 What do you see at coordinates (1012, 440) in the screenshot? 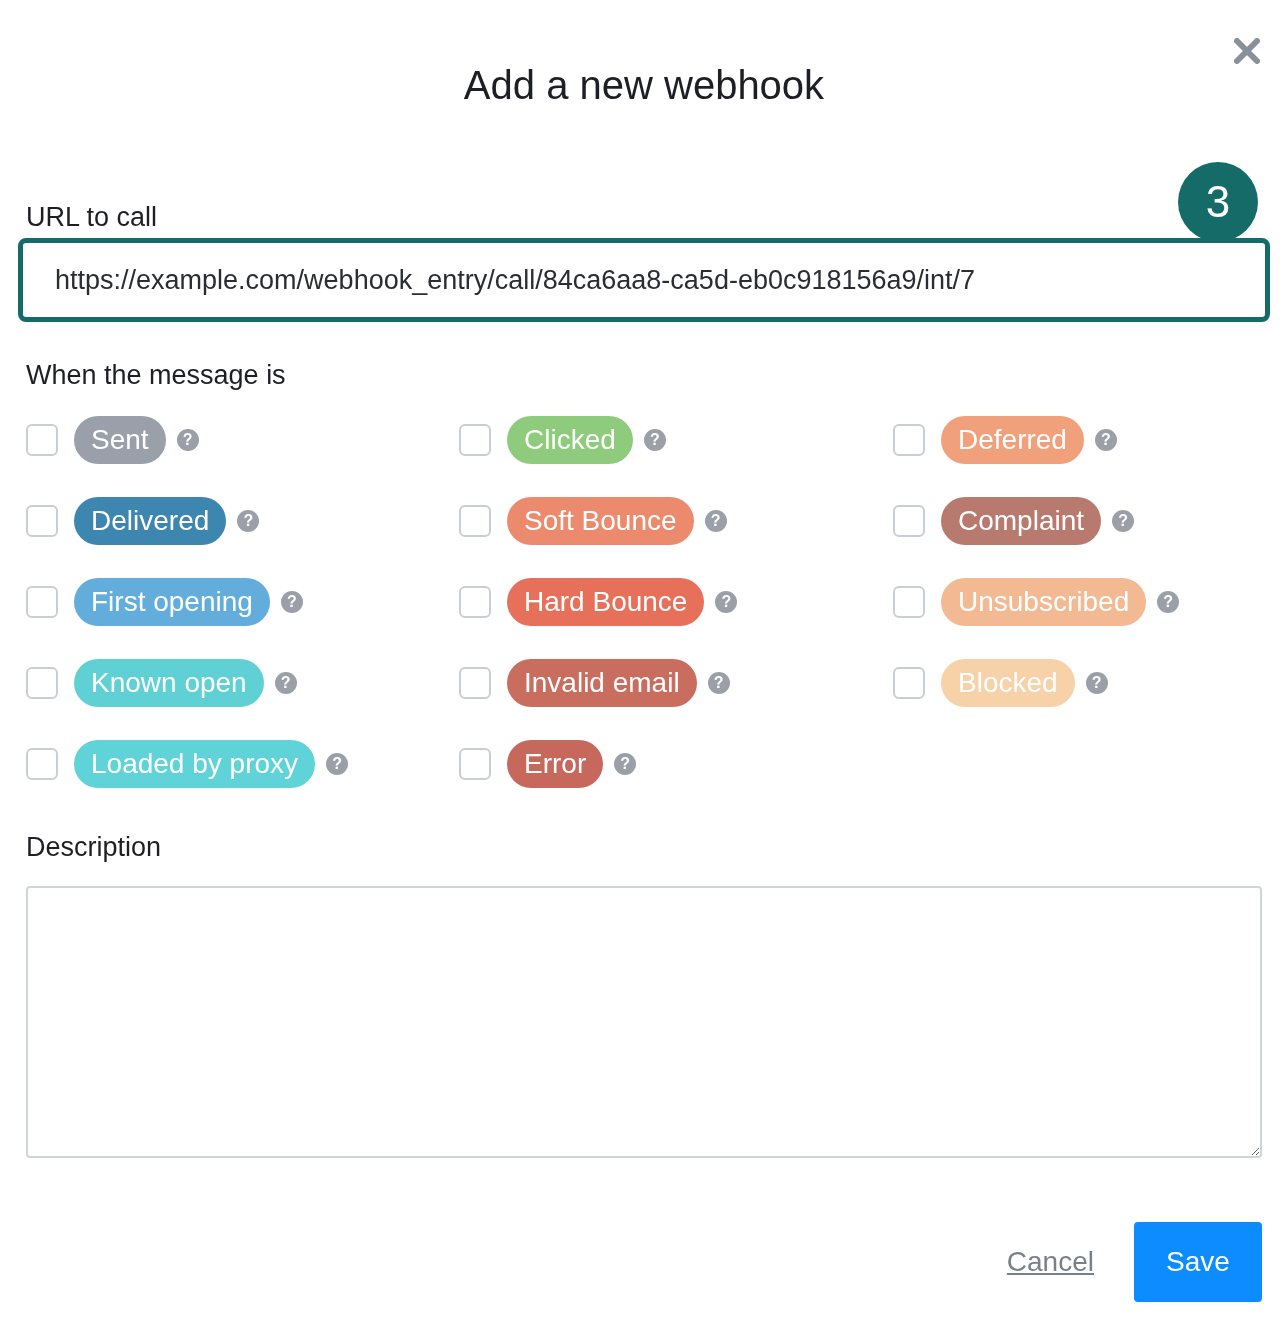
I see `event-tag: Deferred` at bounding box center [1012, 440].